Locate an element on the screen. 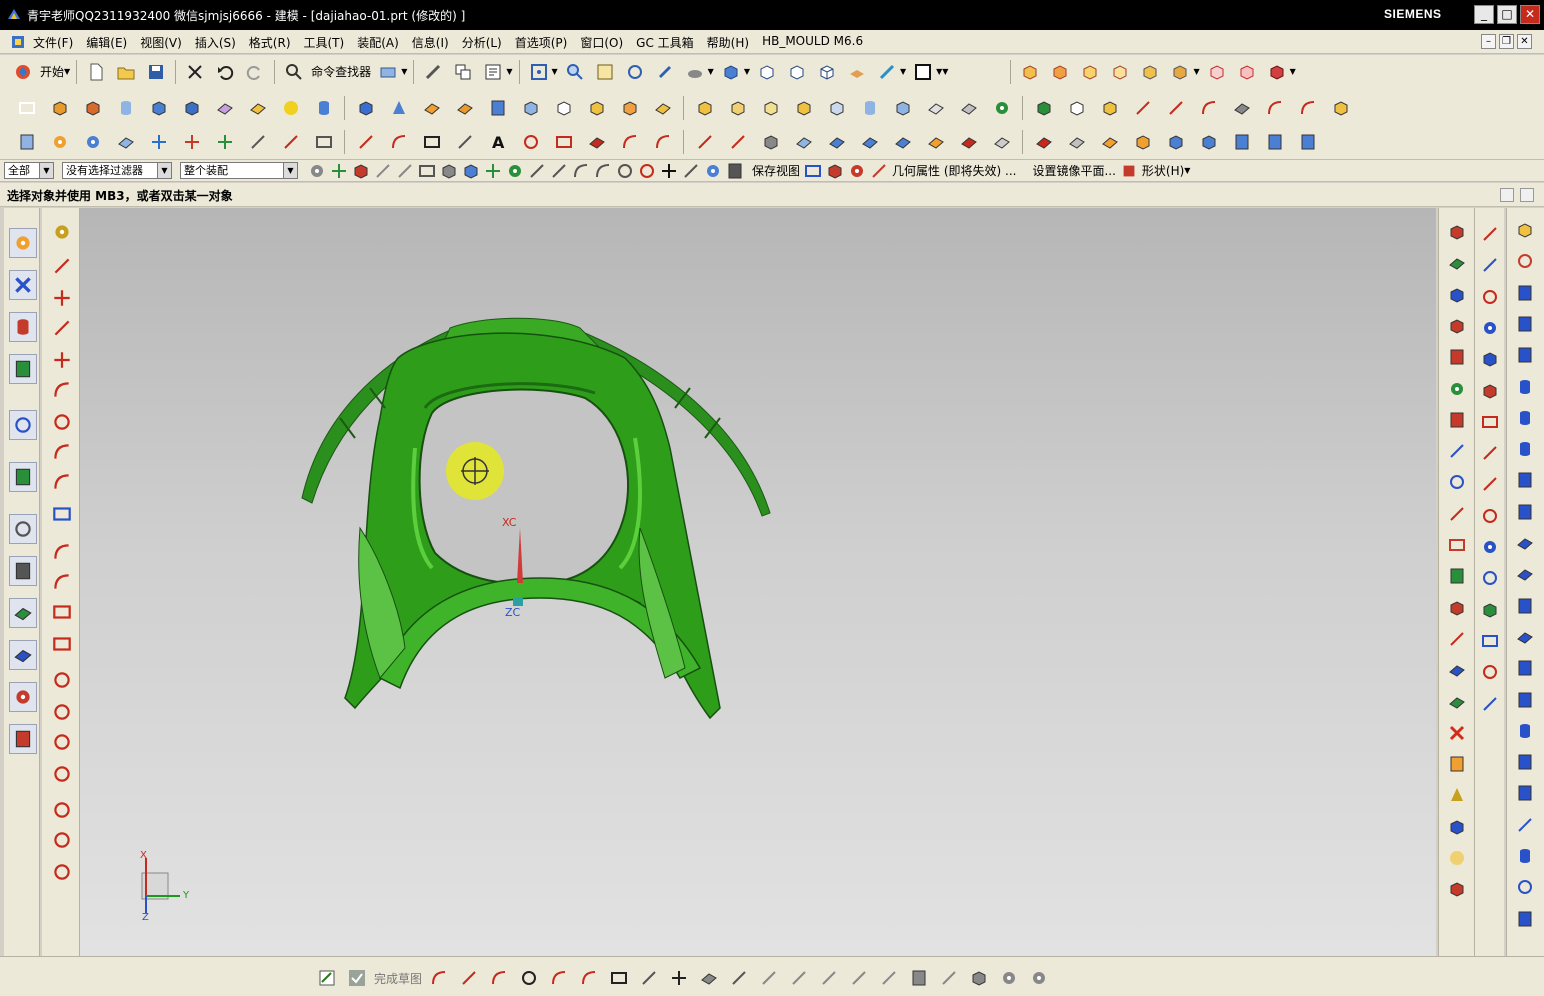 This screenshot has height=996, width=1544. menu-item-1: 编辑(E) is located at coordinates (106, 42).